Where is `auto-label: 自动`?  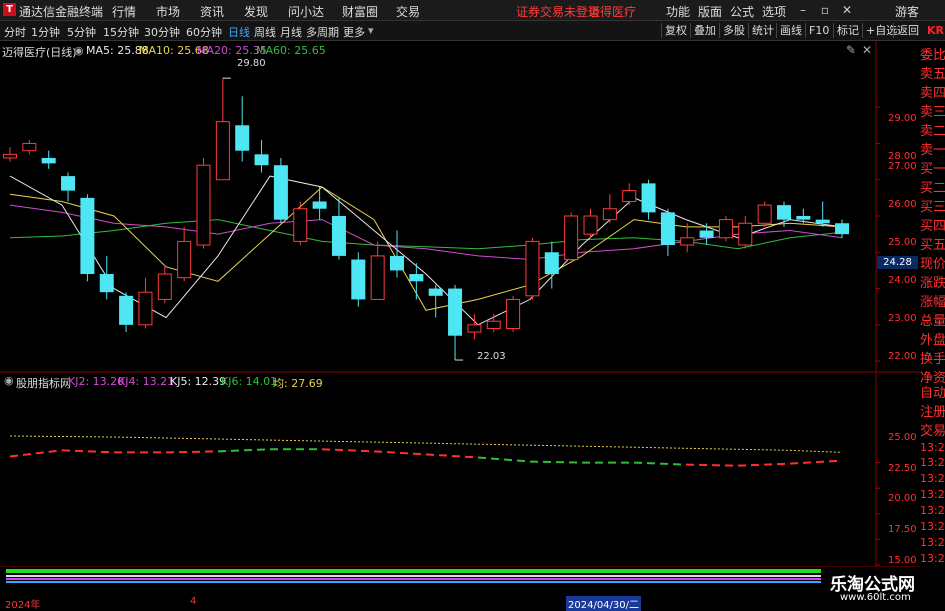
auto-label: 自动 is located at coordinates (932, 393).